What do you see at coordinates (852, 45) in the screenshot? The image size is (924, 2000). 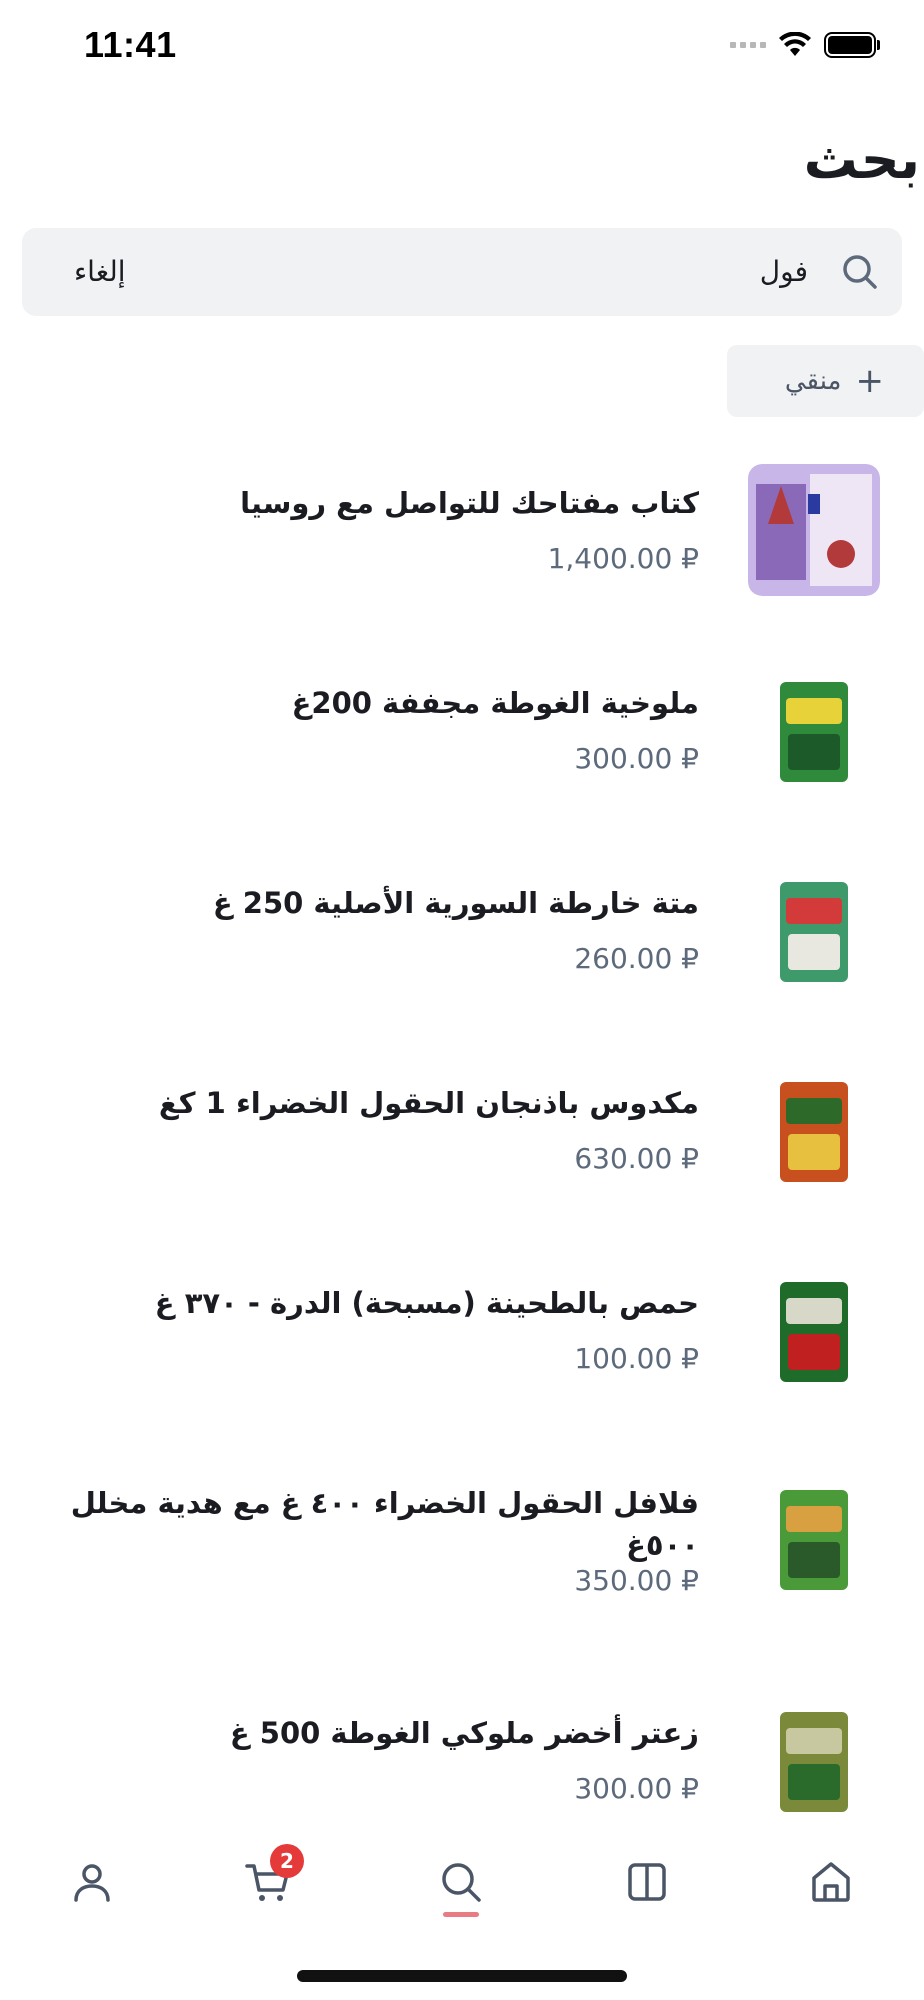 I see `battery-icon` at bounding box center [852, 45].